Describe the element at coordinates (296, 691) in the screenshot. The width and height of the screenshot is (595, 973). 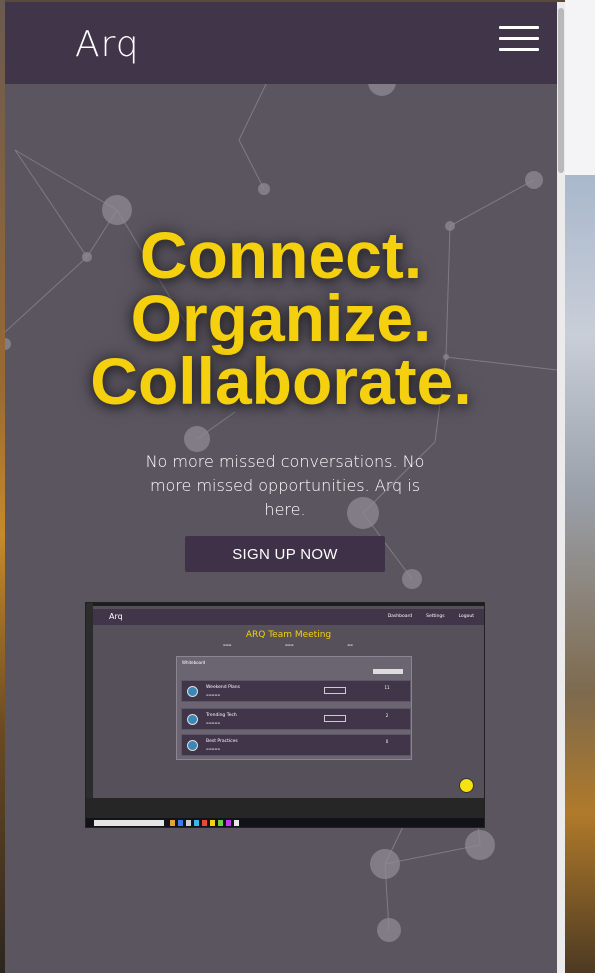
I see `preview-row: Weekend Plans ▬▬▬▬▬ 11` at that location.